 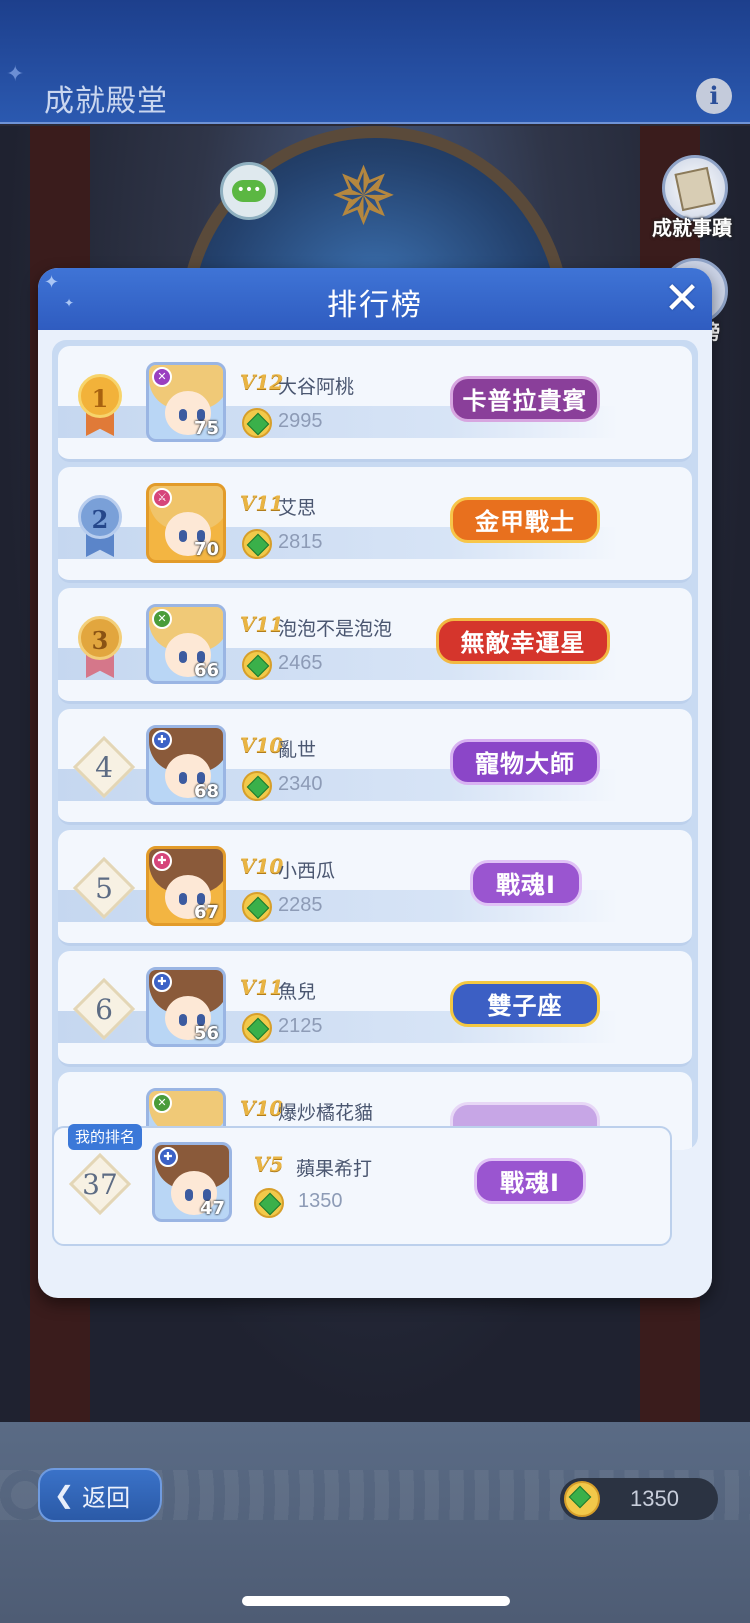 What do you see at coordinates (714, 96) in the screenshot?
I see `info-icon: i` at bounding box center [714, 96].